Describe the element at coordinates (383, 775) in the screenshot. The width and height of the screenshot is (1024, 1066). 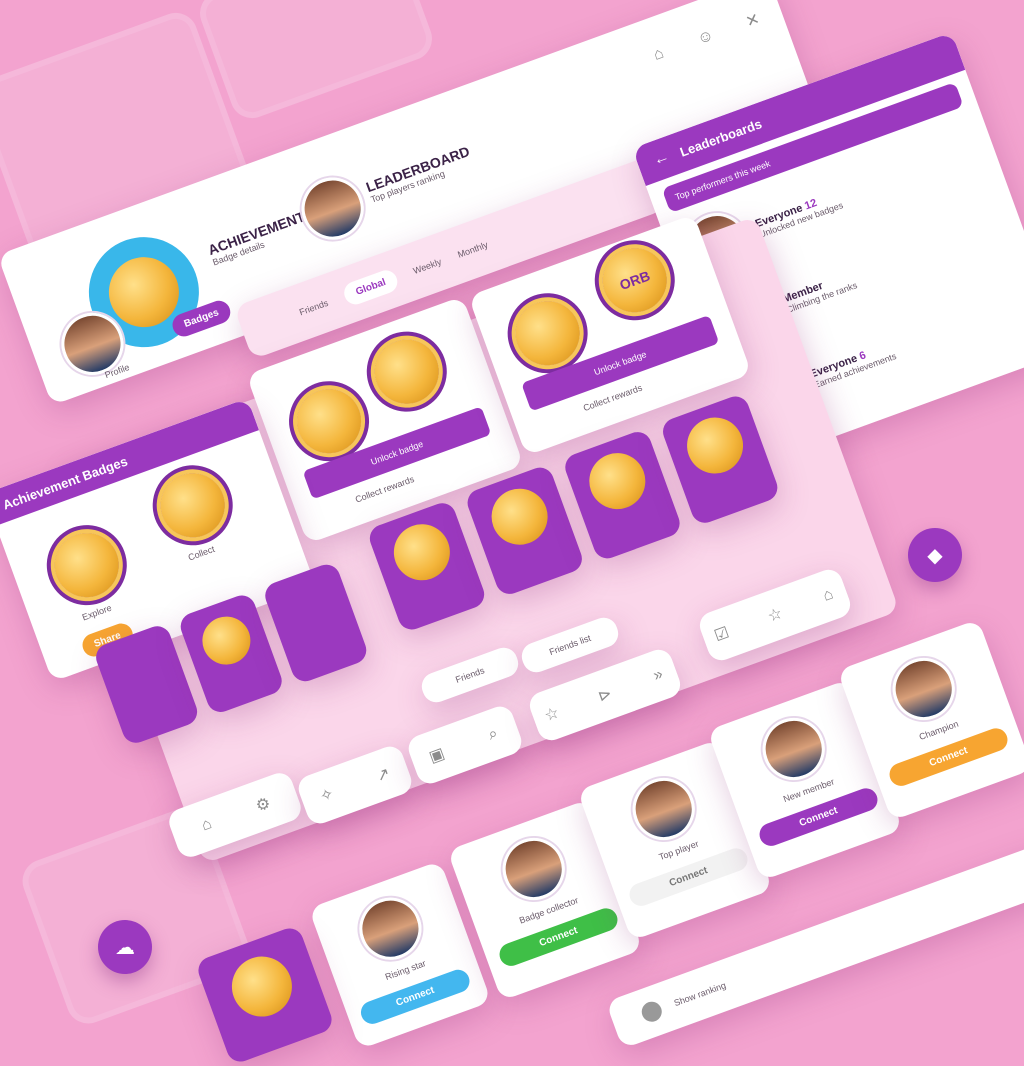
I see `arrow-icon: ↗` at that location.